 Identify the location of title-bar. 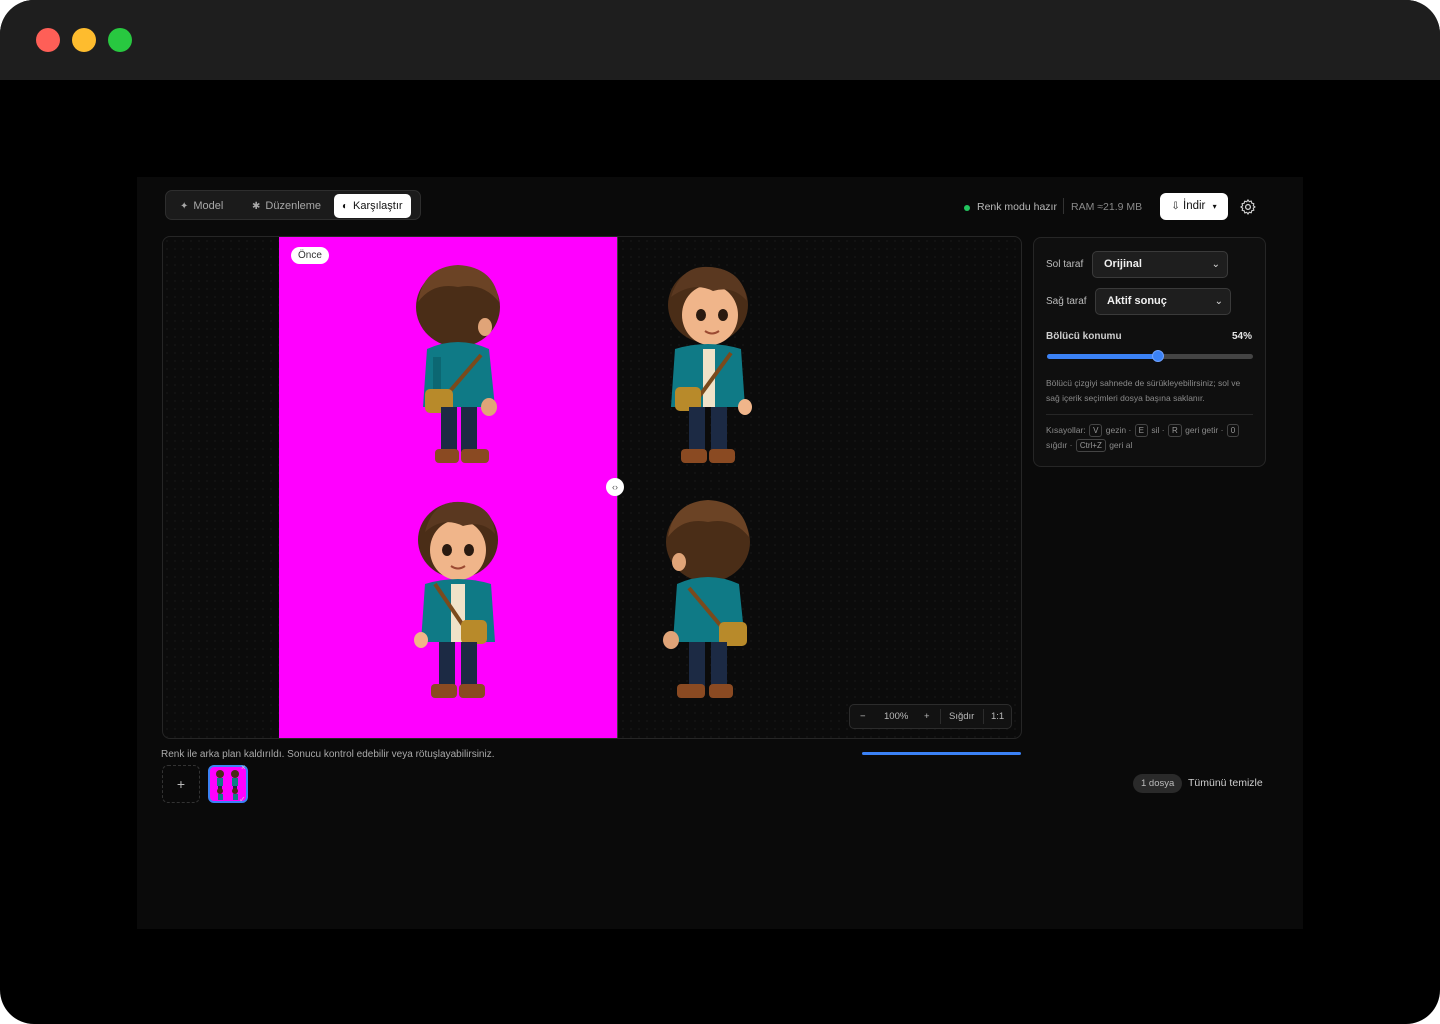
(720, 40).